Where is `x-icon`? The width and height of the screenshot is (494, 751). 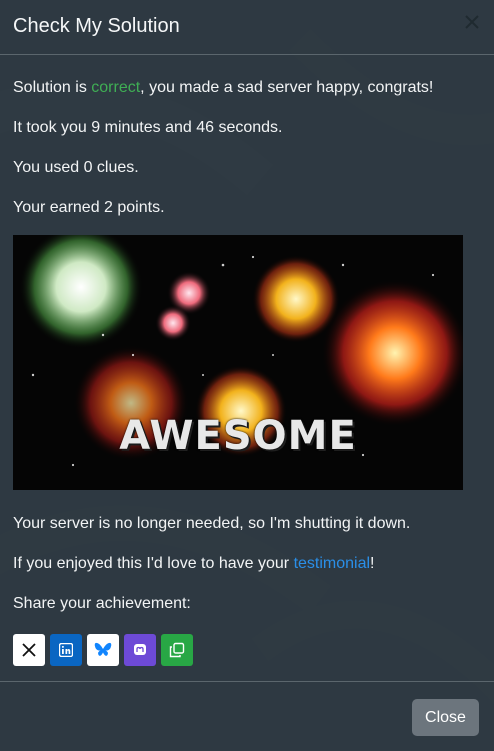
x-icon is located at coordinates (29, 650).